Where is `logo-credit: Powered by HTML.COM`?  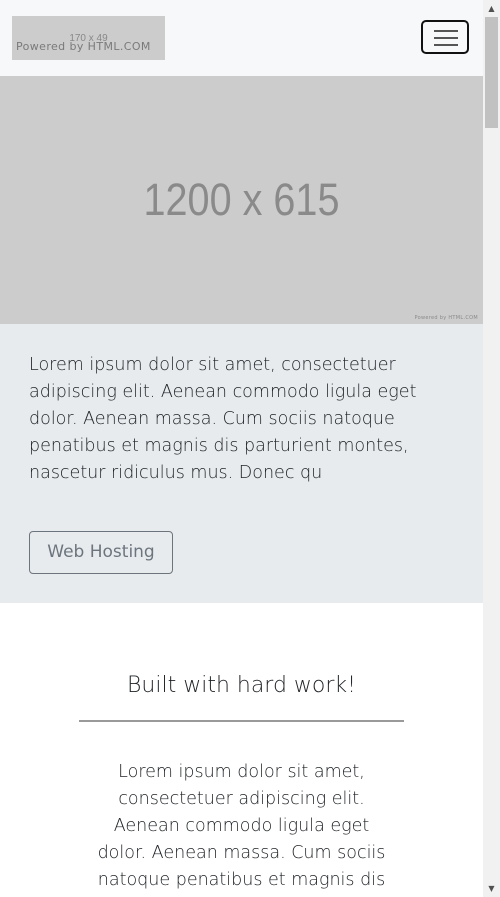 logo-credit: Powered by HTML.COM is located at coordinates (83, 46).